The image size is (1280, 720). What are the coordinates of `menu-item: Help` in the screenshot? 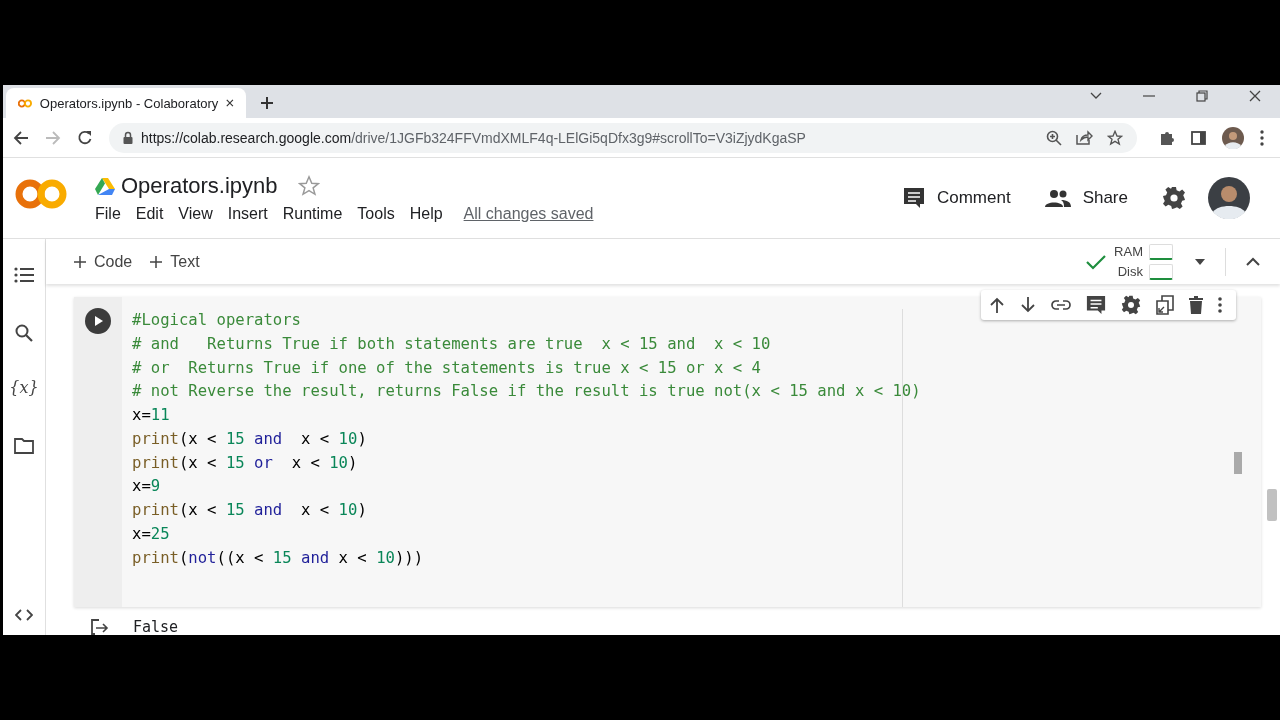 It's located at (426, 214).